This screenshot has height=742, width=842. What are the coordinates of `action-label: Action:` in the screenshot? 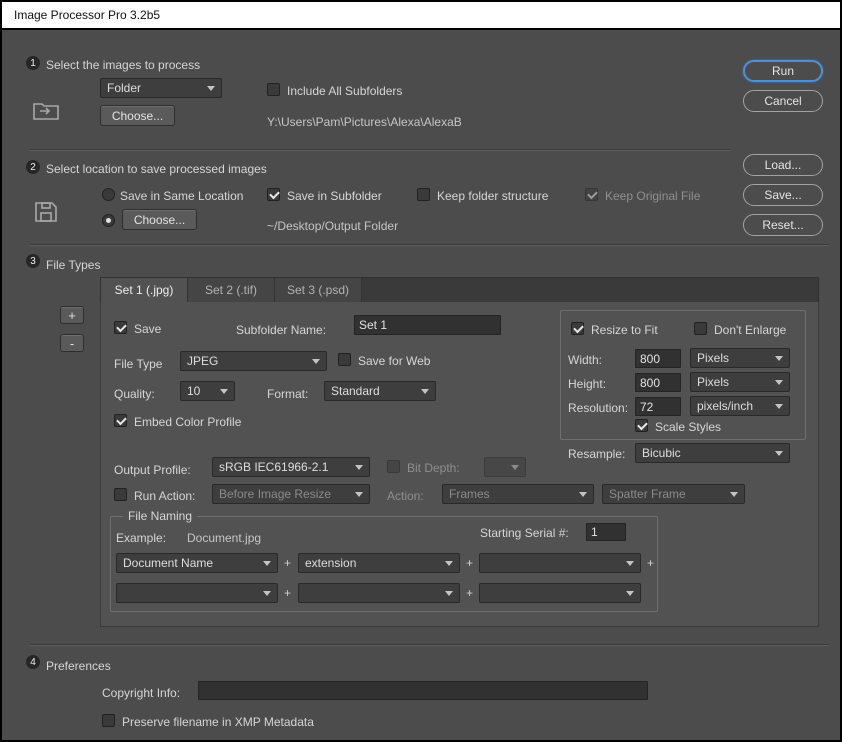 It's located at (405, 496).